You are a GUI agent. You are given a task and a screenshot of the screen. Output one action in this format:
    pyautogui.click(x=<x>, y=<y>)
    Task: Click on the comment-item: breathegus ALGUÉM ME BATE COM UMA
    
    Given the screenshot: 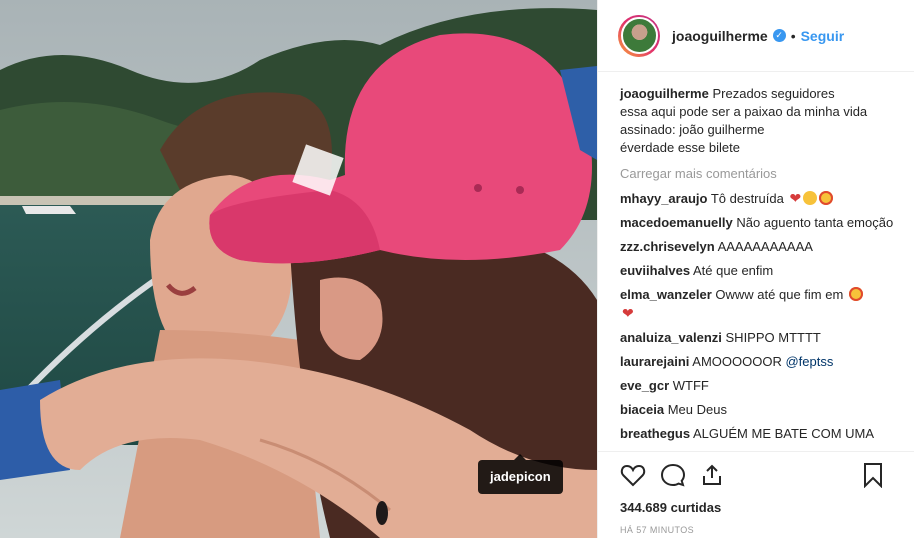 What is the action you would take?
    pyautogui.click(x=760, y=434)
    